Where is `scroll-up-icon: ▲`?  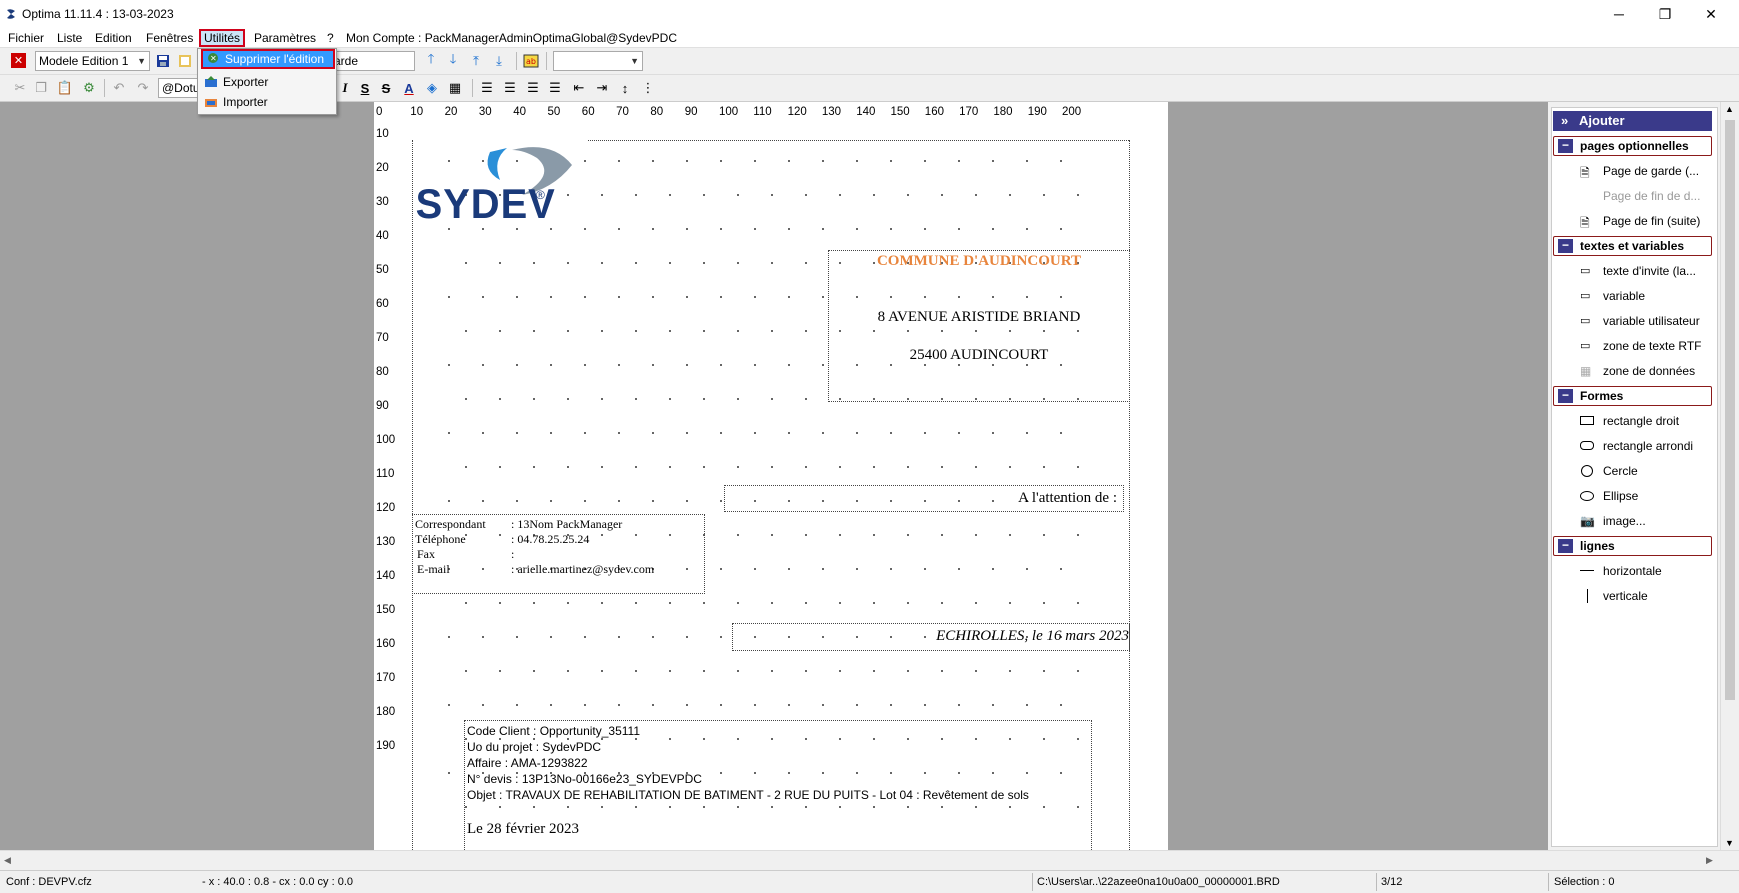
scroll-up-icon: ▲ is located at coordinates (1729, 109).